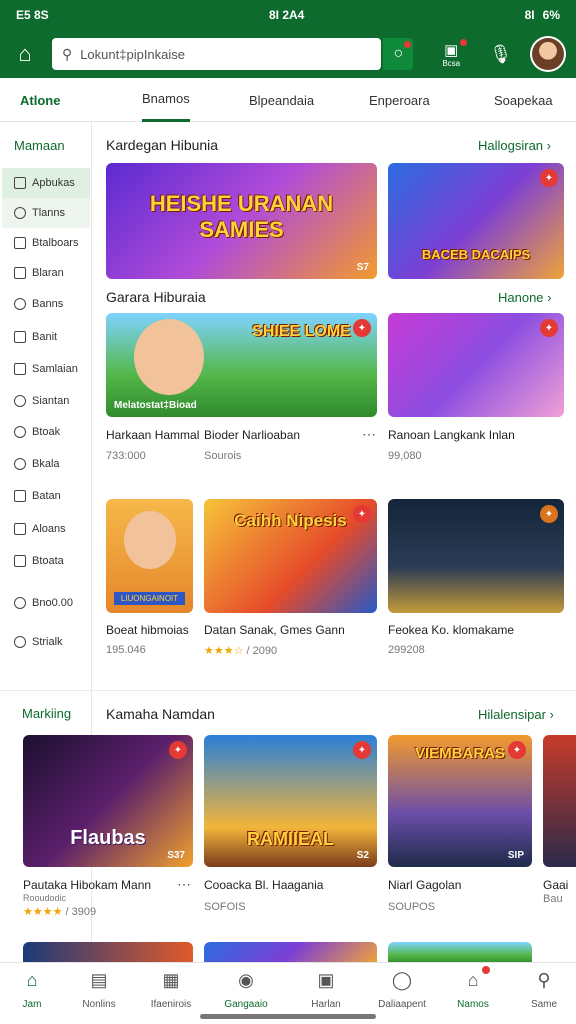  What do you see at coordinates (99, 989) in the screenshot?
I see `nav-nonlins: ▤ Nonlins` at bounding box center [99, 989].